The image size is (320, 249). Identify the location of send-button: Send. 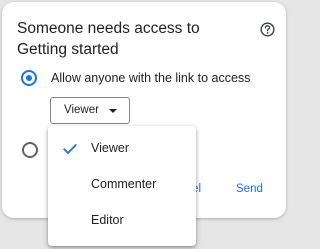
(249, 189).